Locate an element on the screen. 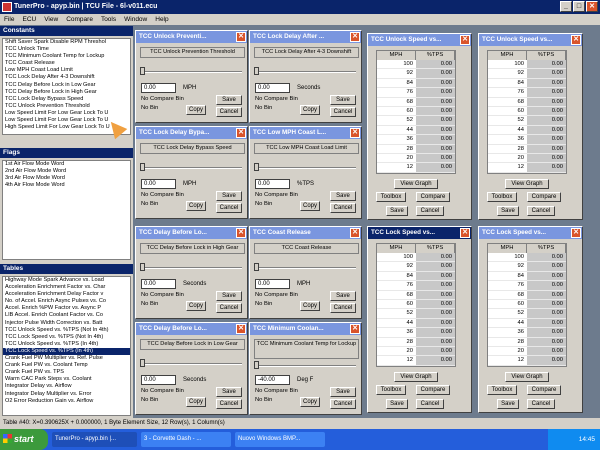 This screenshot has width=600, height=450. tables-list-item: Acceleration Enrichment Factor vs. Char is located at coordinates (66, 287).